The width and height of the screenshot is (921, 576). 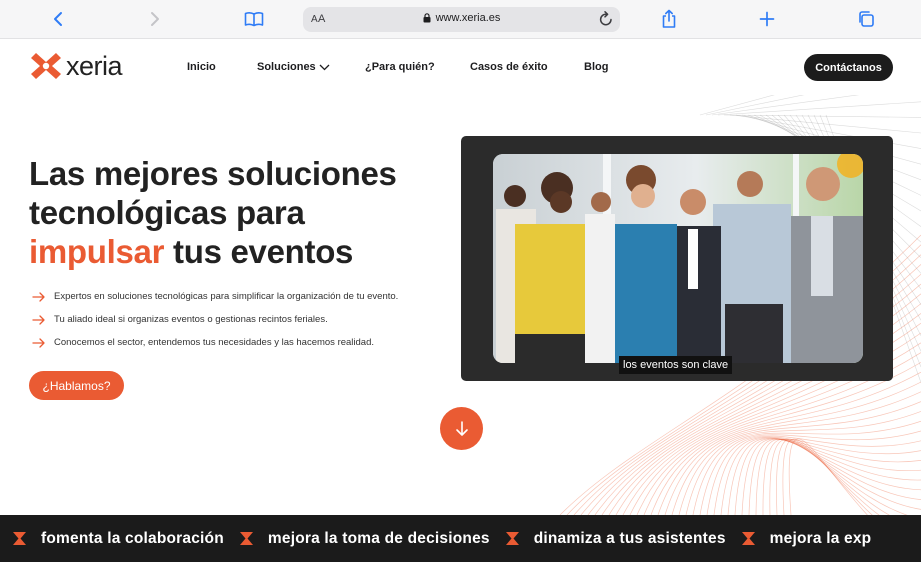 What do you see at coordinates (94, 65) in the screenshot?
I see `brand-name: xeria` at bounding box center [94, 65].